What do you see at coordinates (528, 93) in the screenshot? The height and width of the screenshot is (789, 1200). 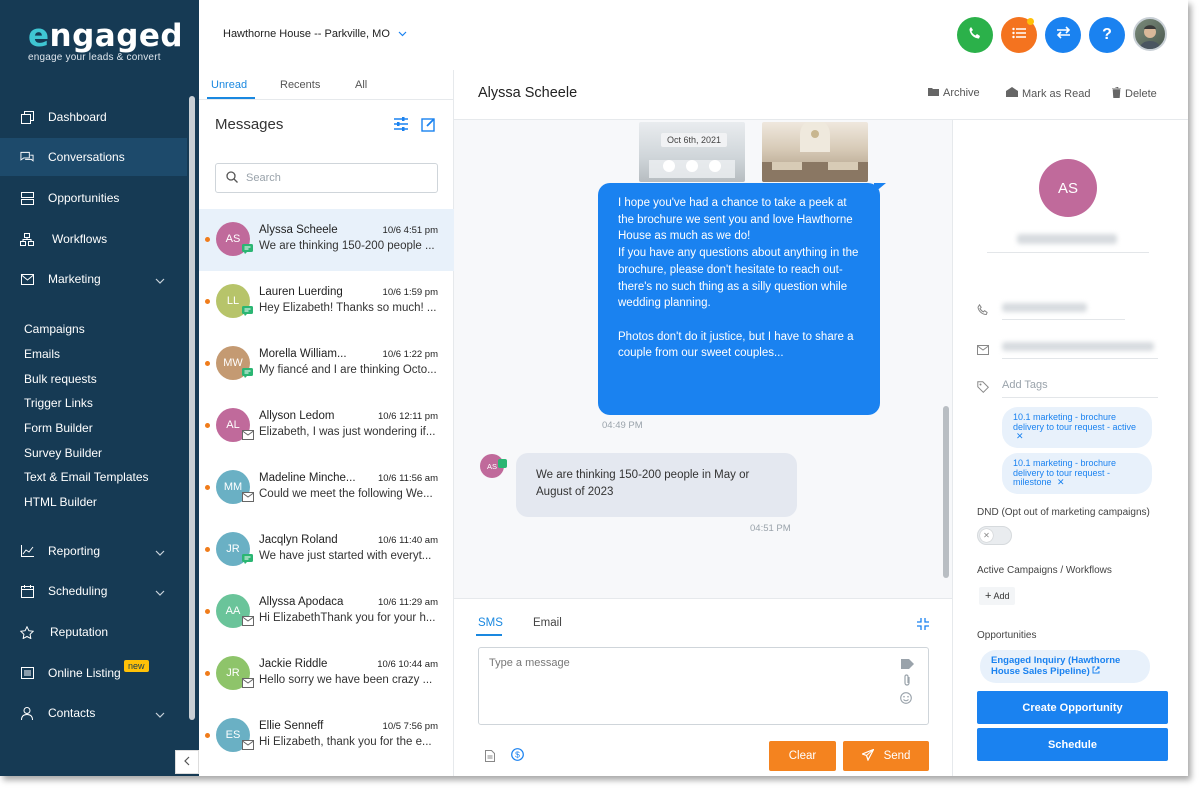 I see `chat-contact-name: Alyssa Scheele` at bounding box center [528, 93].